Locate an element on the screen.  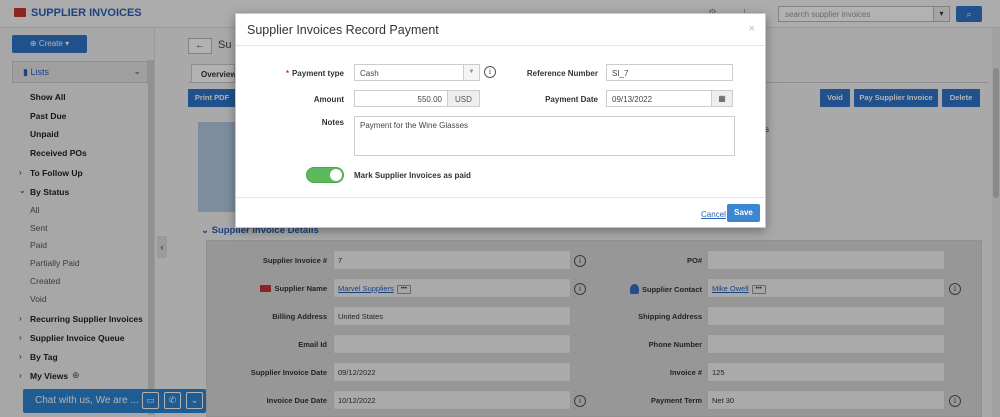
amount-input: 550.00 is located at coordinates (401, 98).